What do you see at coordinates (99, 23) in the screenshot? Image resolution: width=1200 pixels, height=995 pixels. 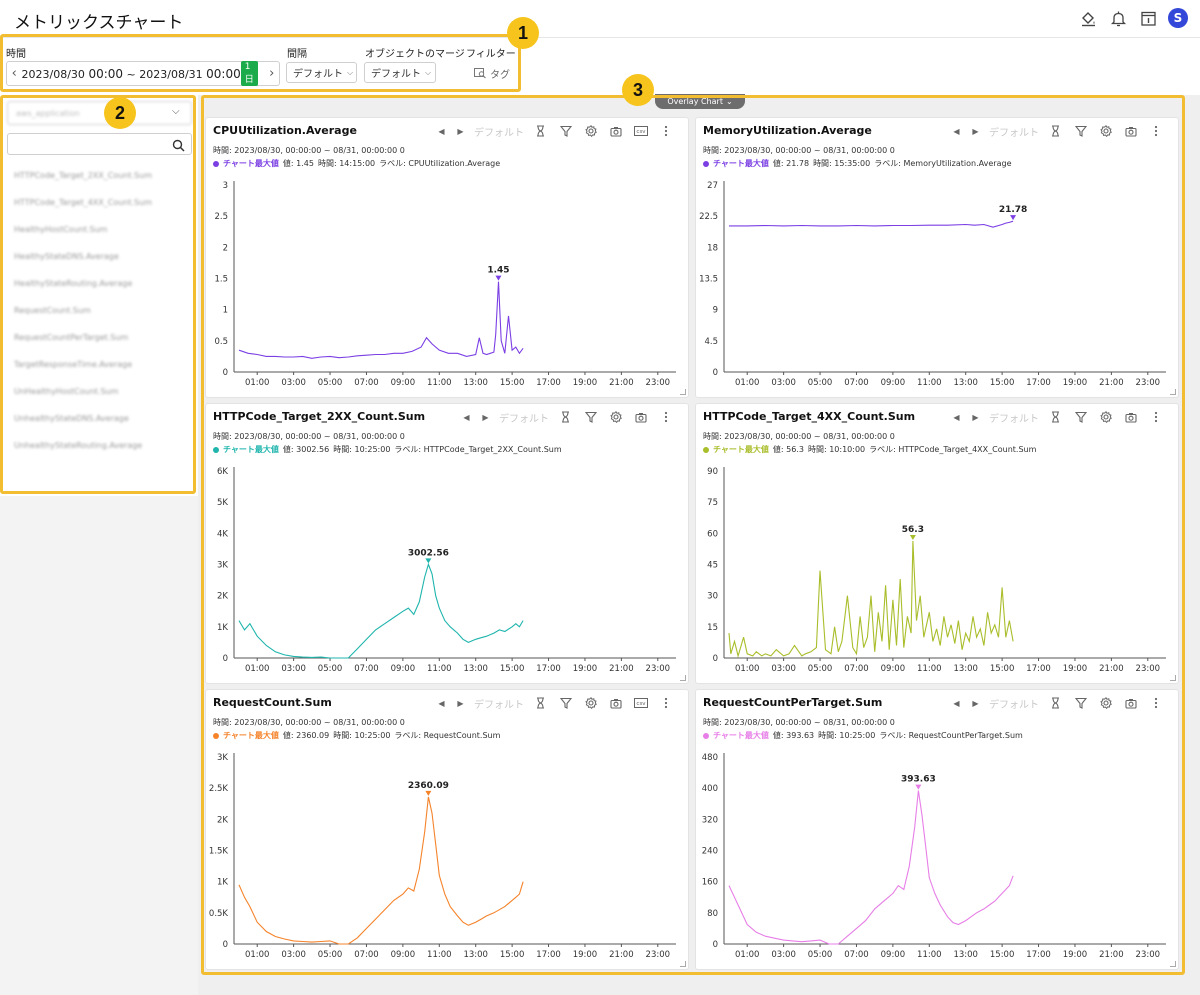 I see `app-title: メトリックスチャート` at bounding box center [99, 23].